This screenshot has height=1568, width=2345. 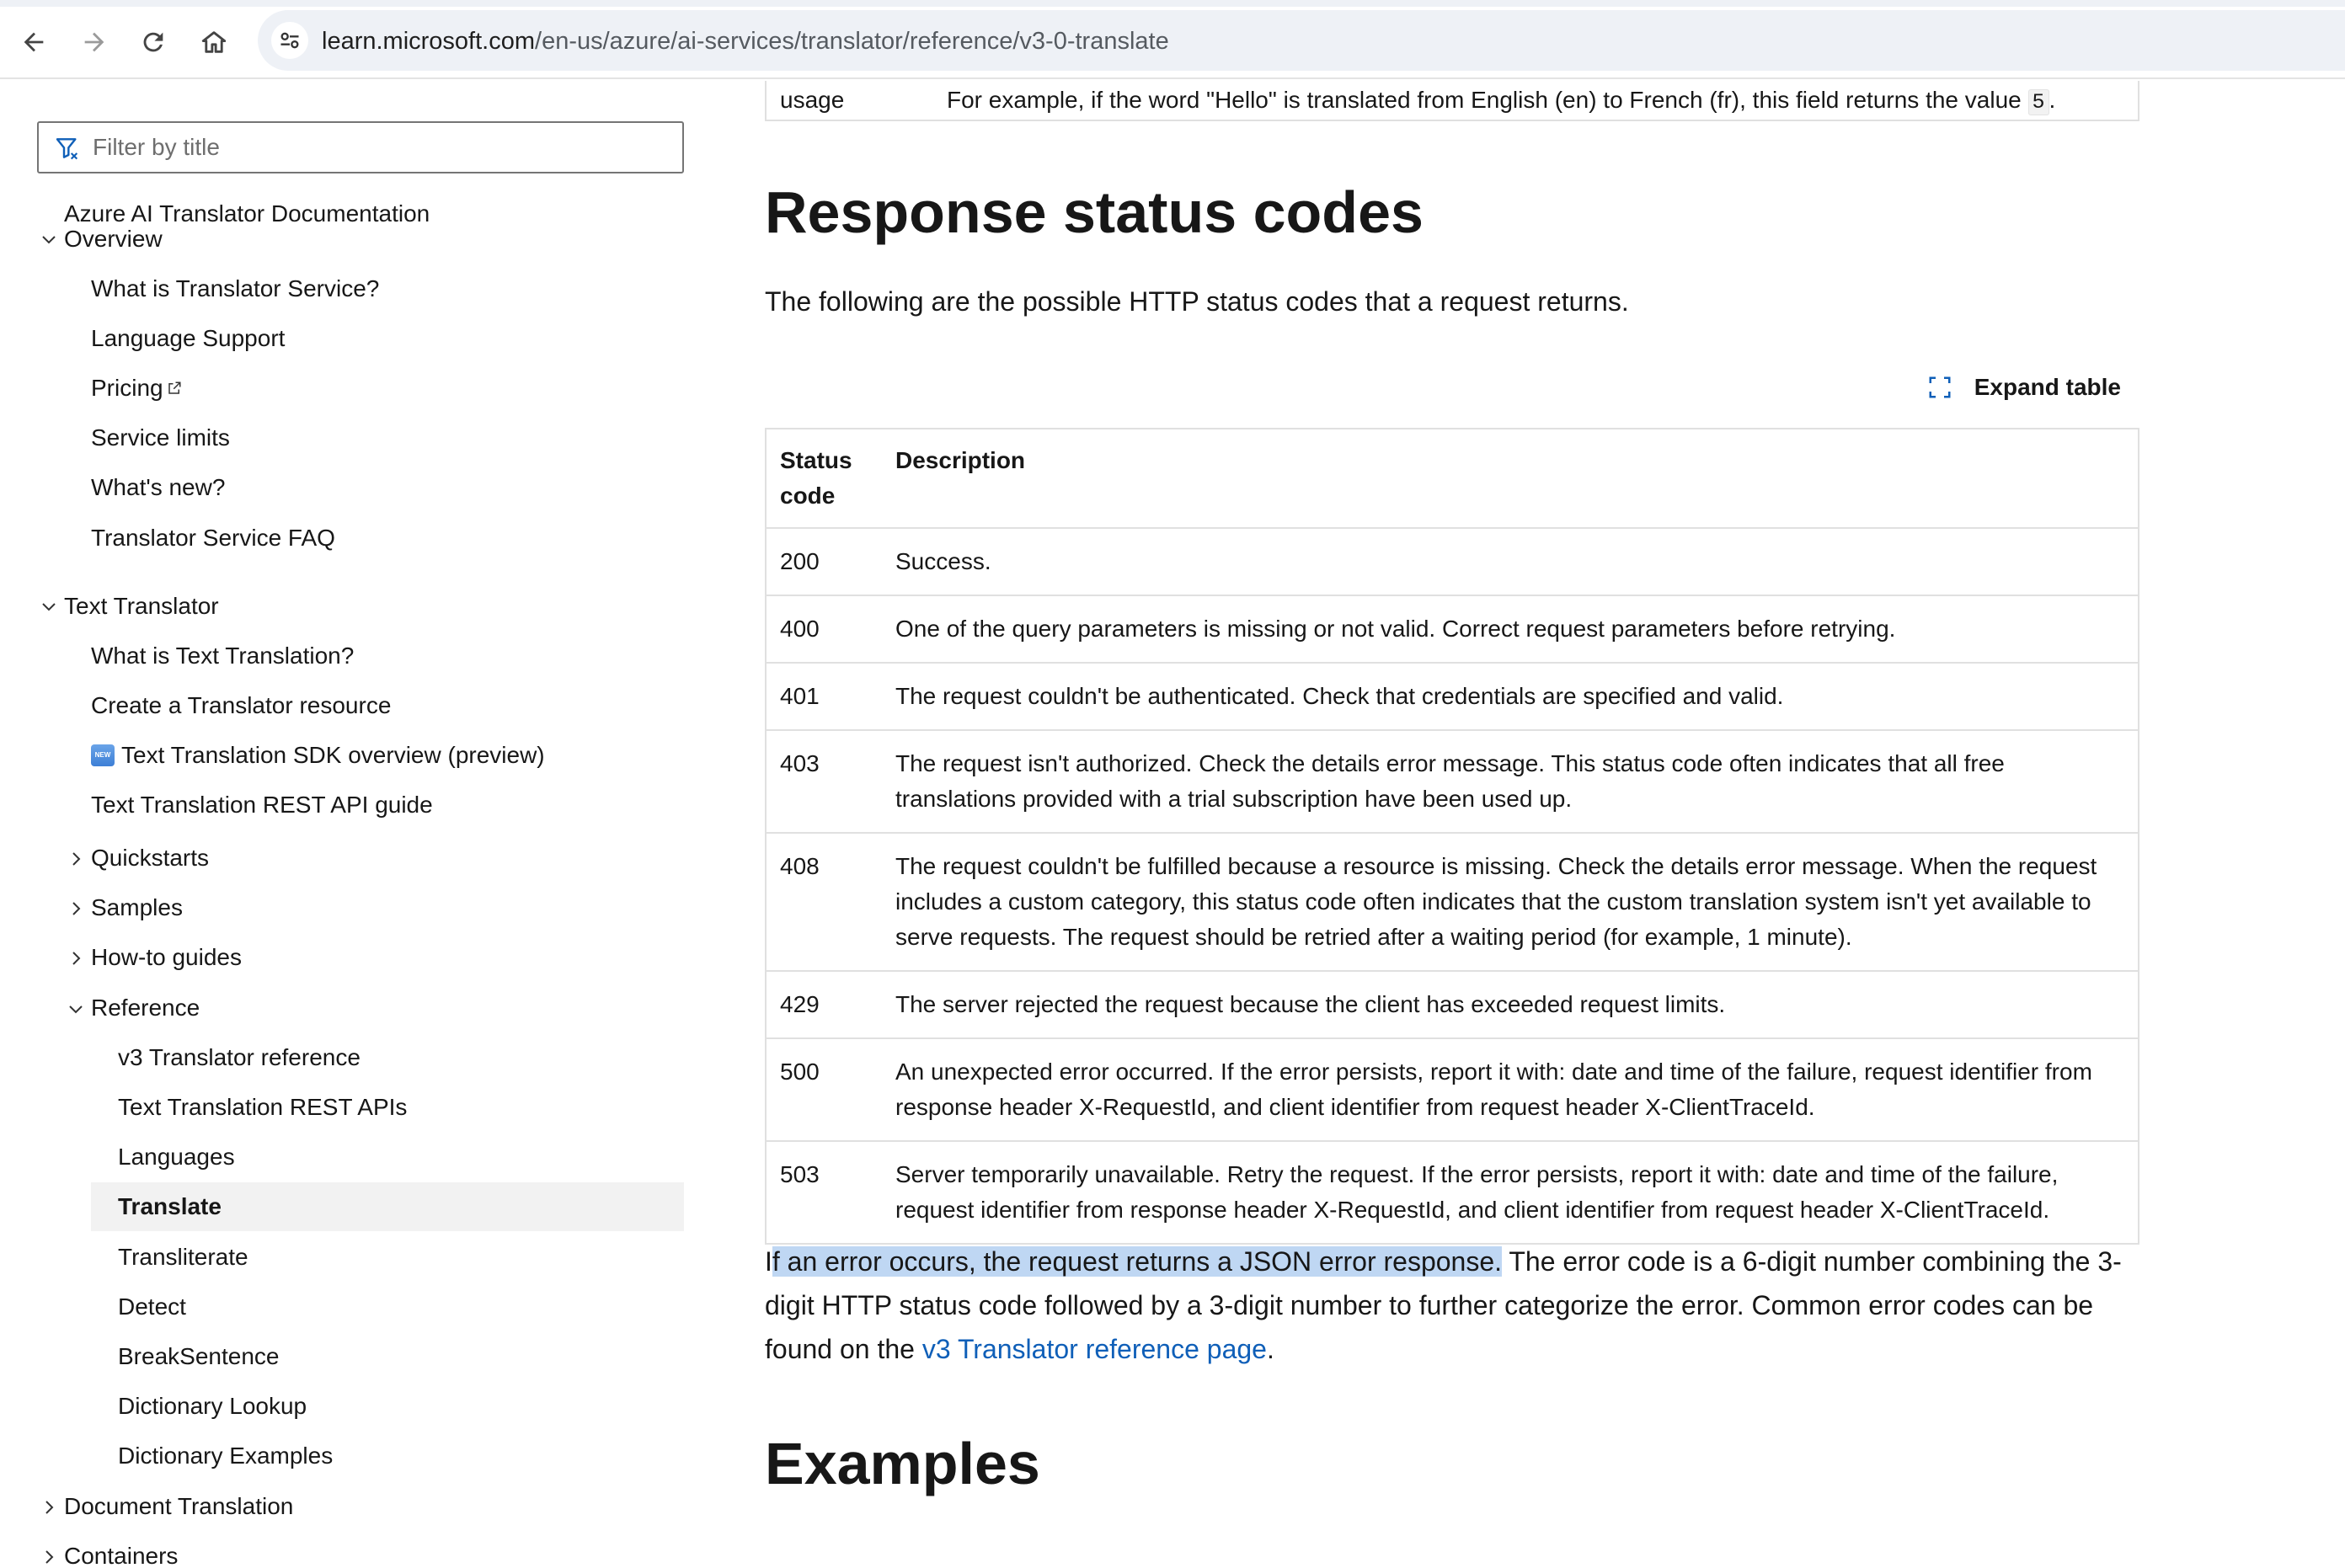 I want to click on reload-button, so click(x=153, y=42).